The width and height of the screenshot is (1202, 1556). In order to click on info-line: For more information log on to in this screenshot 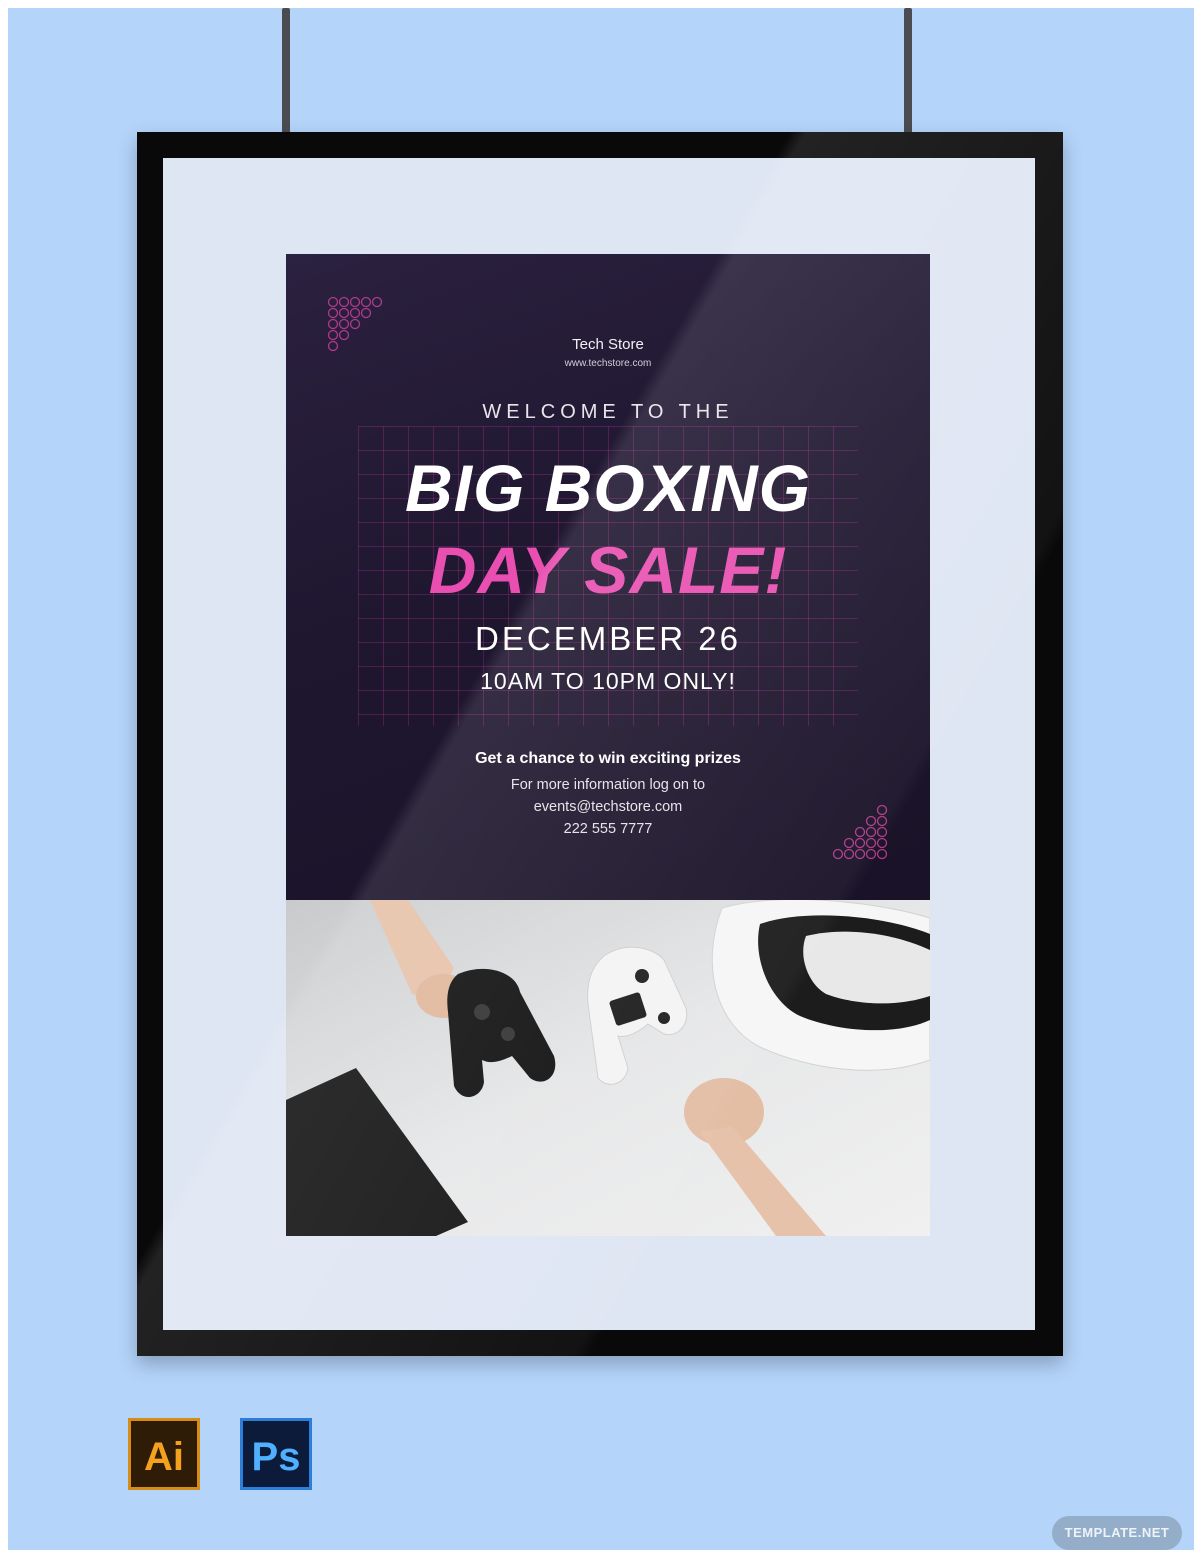, I will do `click(608, 785)`.